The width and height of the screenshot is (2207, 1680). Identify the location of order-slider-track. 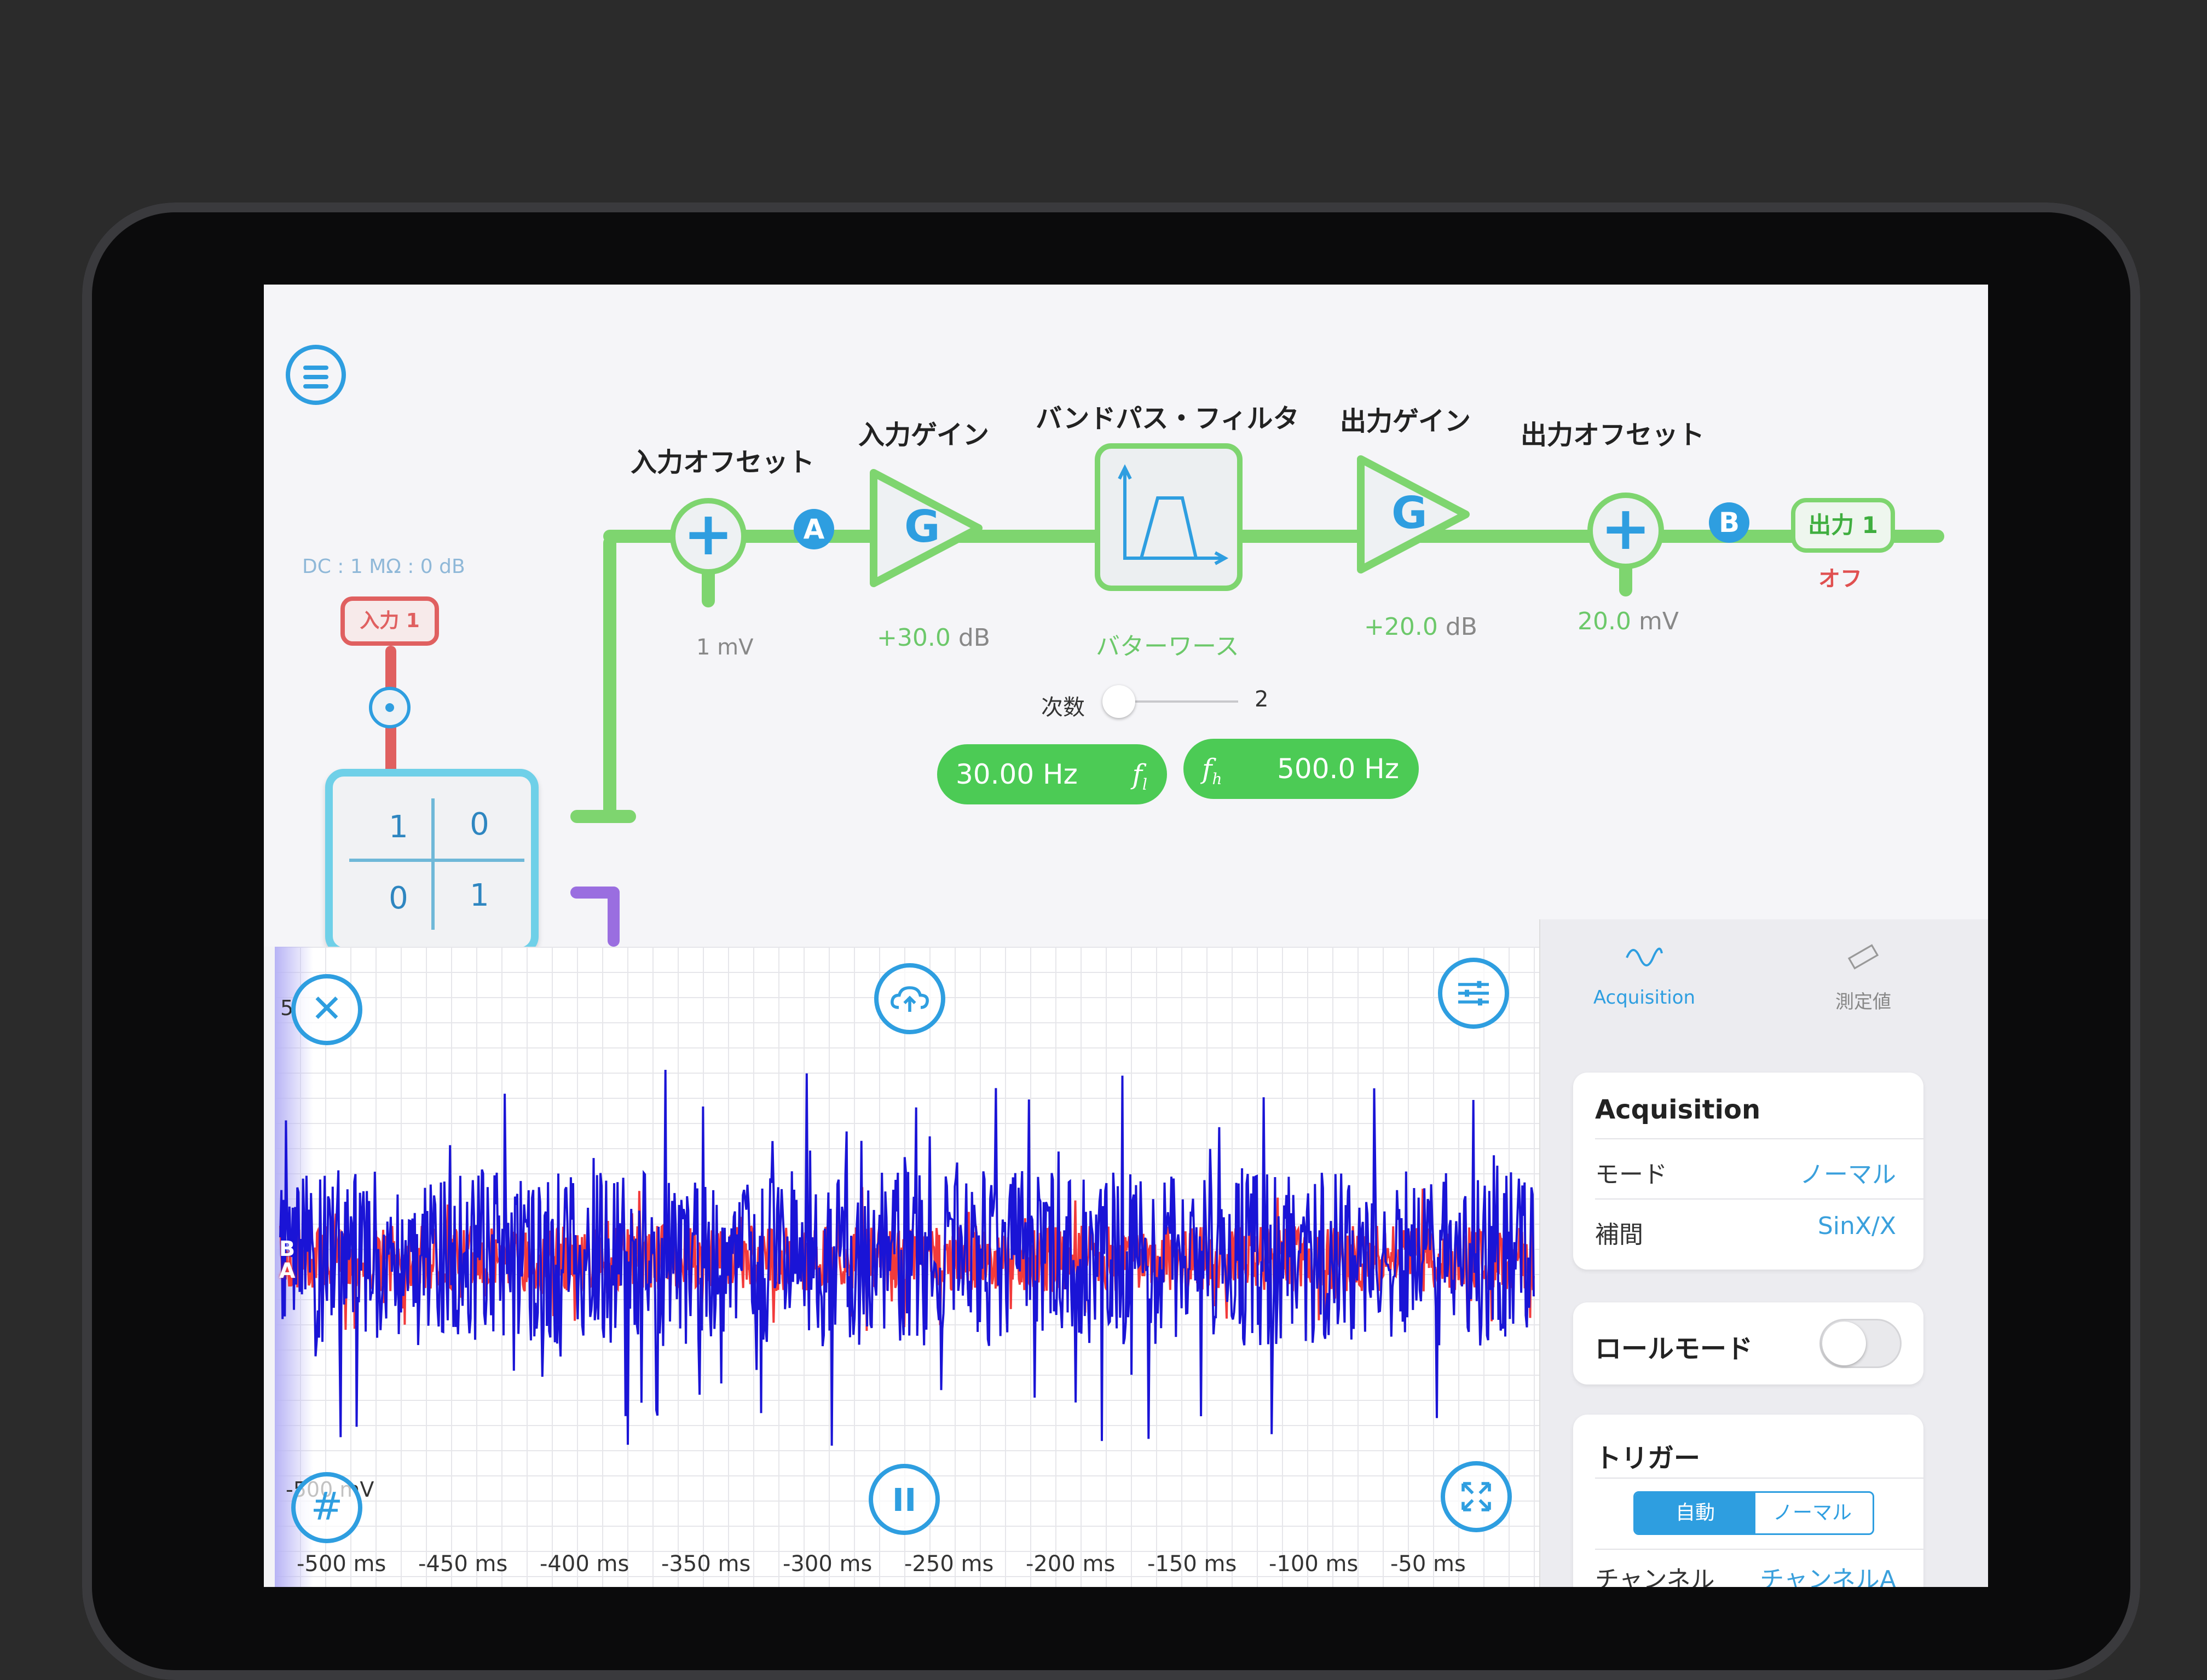
(1178, 701).